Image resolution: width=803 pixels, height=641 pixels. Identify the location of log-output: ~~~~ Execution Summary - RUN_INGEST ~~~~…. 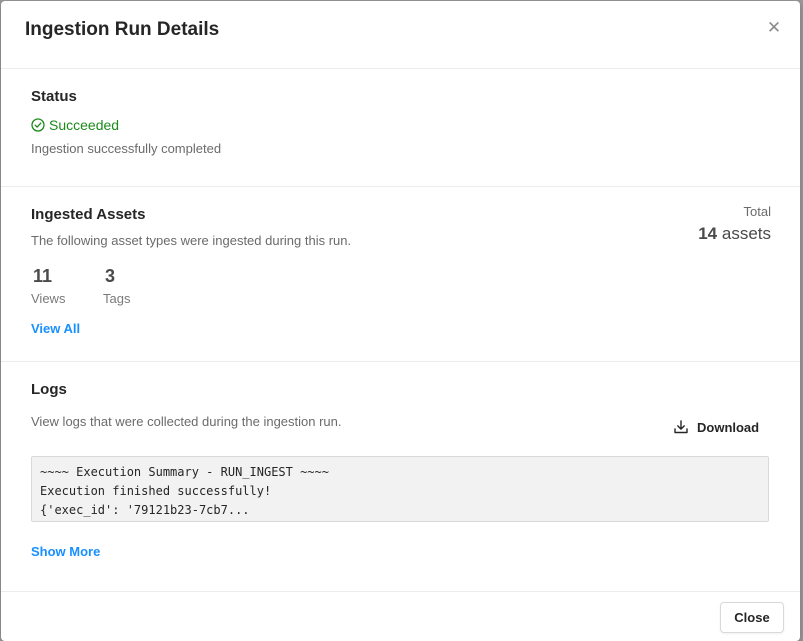
(400, 489).